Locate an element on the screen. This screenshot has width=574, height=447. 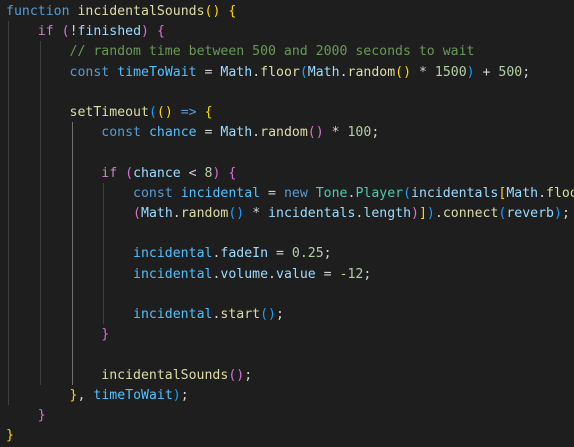
code-token: incidentals is located at coordinates (455, 193).